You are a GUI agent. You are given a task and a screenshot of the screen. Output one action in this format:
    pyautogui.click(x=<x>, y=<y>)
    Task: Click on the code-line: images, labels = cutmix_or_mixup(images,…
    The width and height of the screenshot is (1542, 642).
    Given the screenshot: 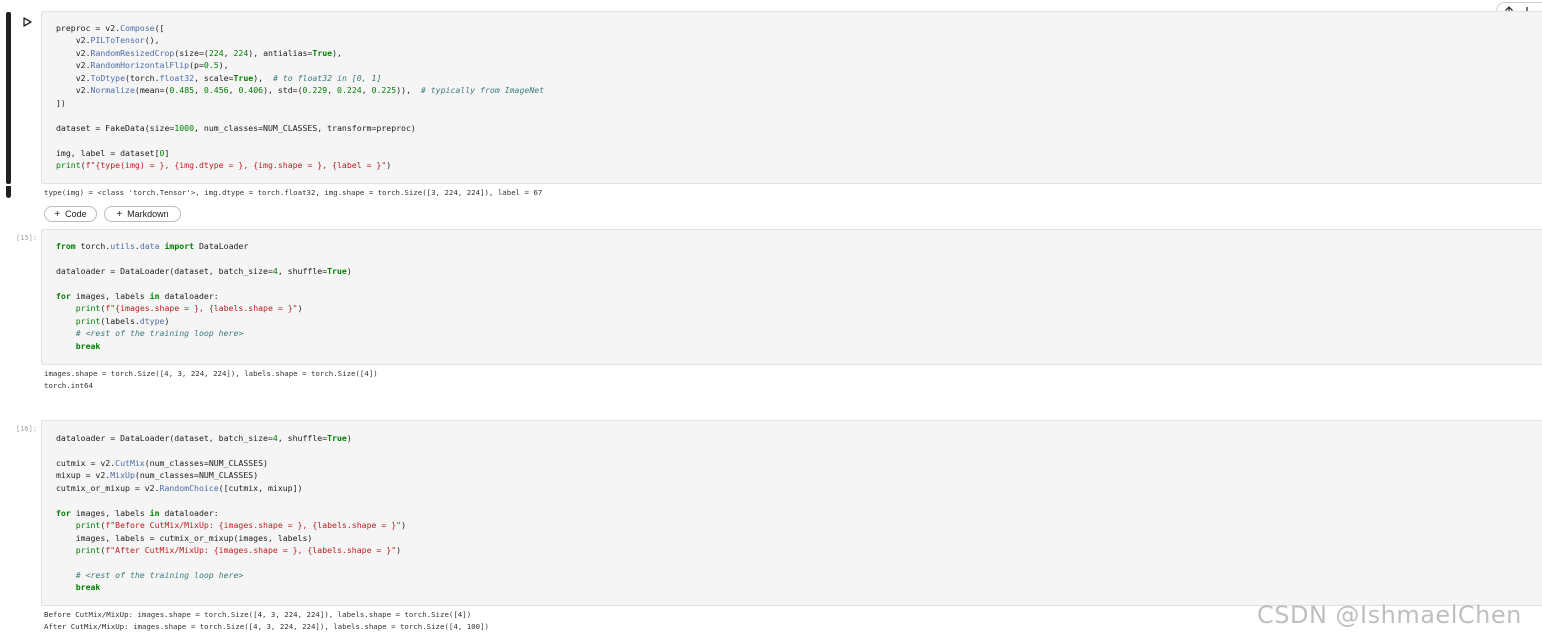 What is the action you would take?
    pyautogui.click(x=184, y=537)
    